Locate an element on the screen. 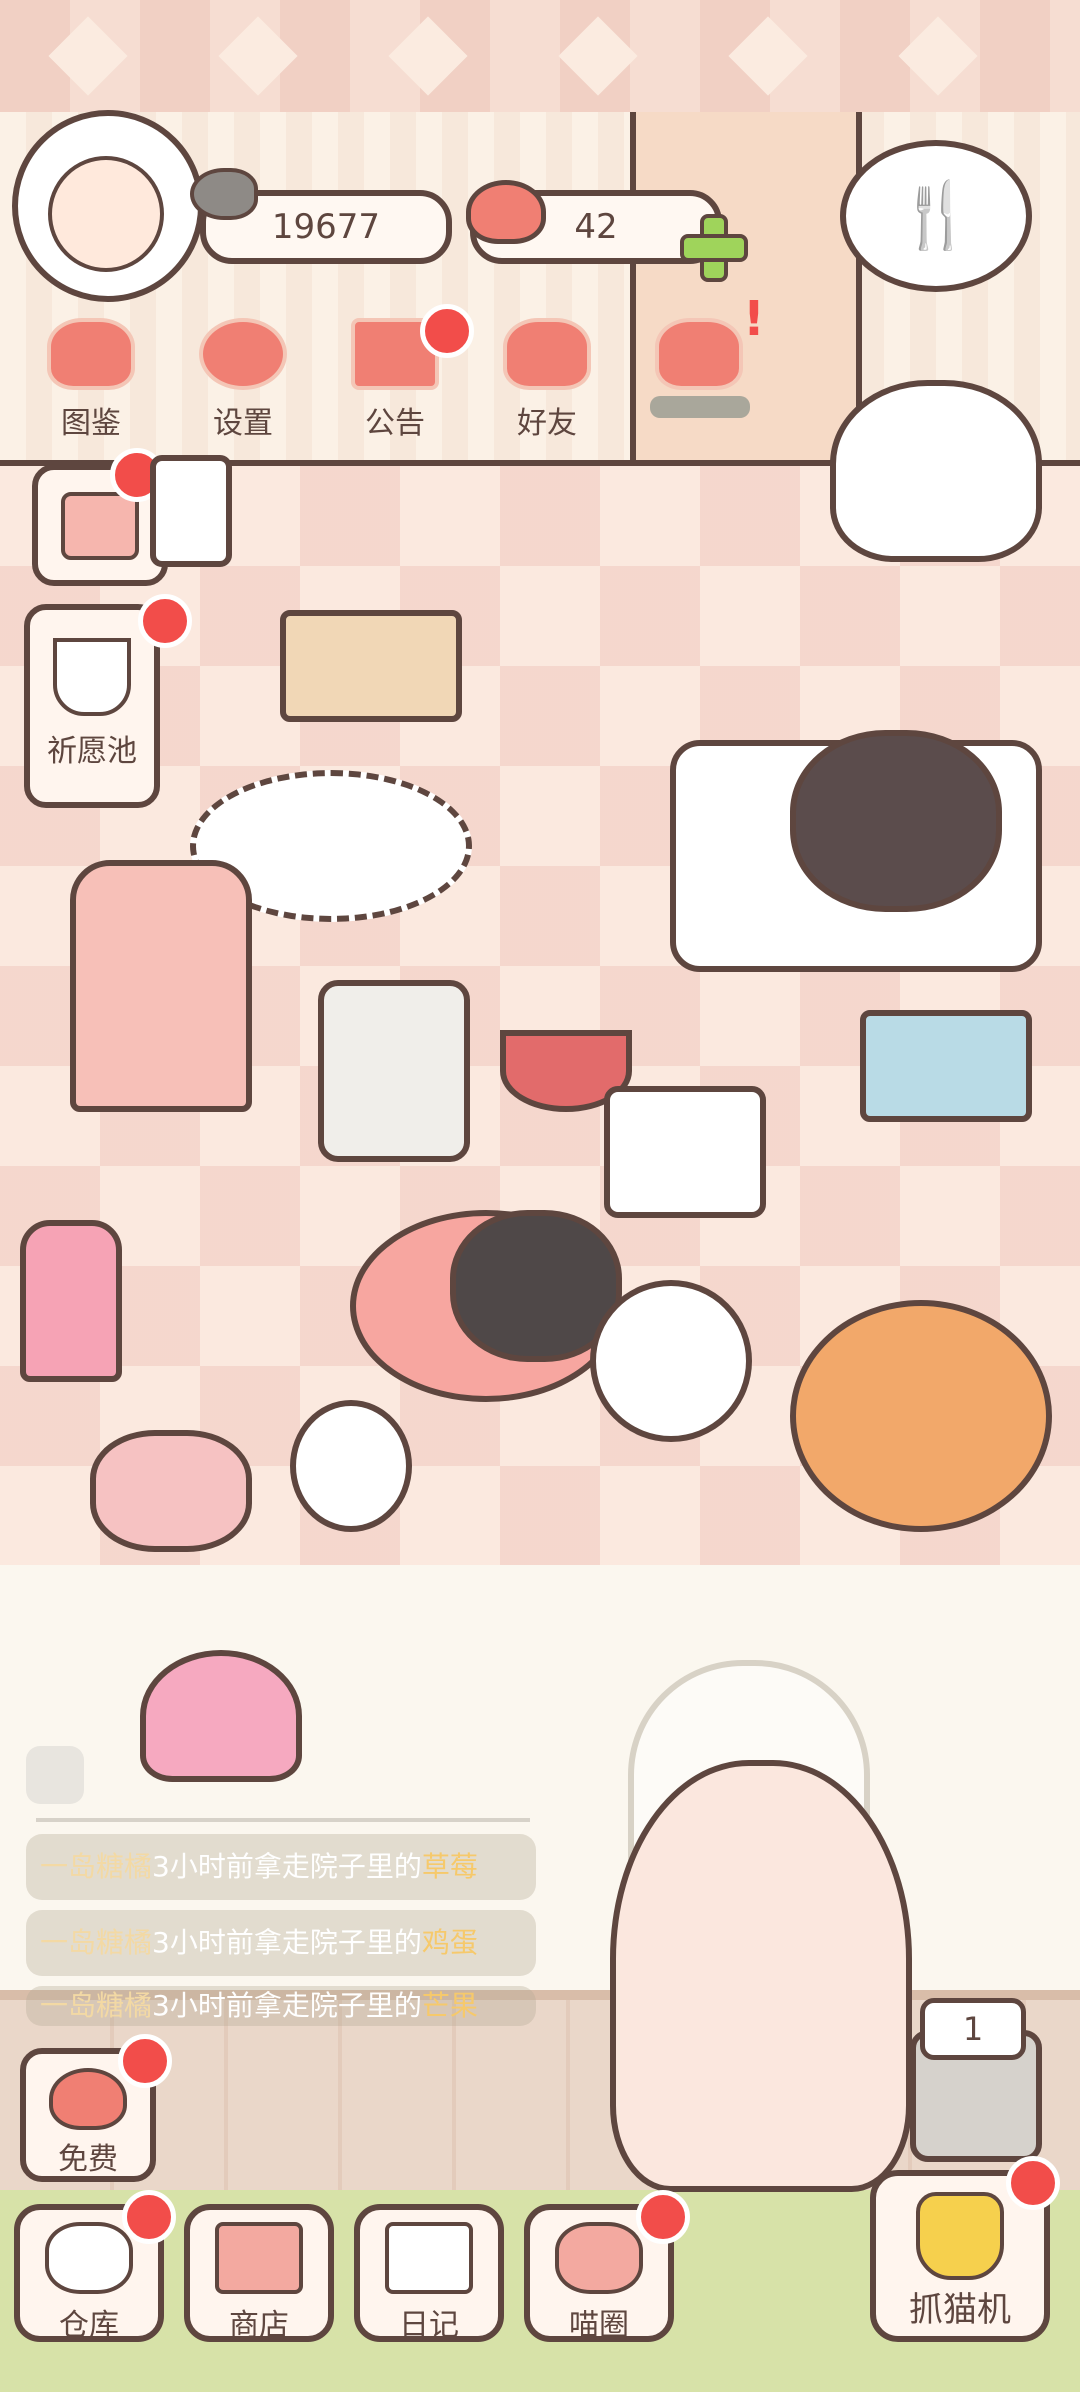  friends-icon is located at coordinates (547, 354).